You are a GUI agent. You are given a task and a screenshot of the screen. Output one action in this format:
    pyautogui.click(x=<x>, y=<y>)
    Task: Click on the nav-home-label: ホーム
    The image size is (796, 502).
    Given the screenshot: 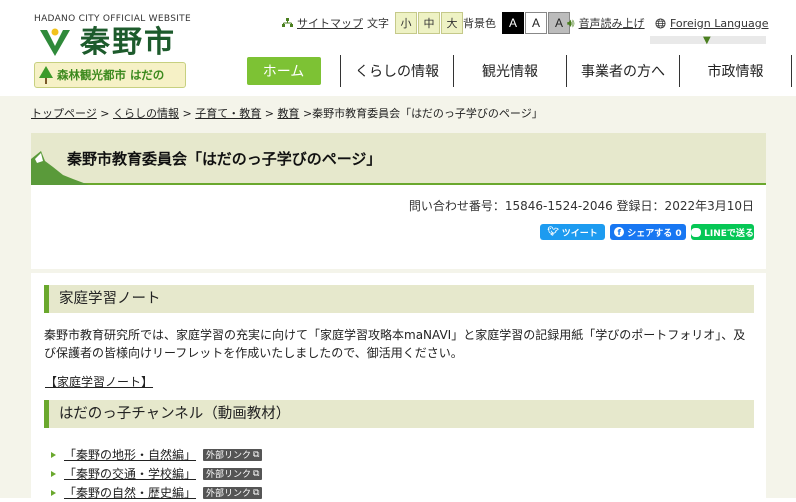 What is the action you would take?
    pyautogui.click(x=283, y=71)
    